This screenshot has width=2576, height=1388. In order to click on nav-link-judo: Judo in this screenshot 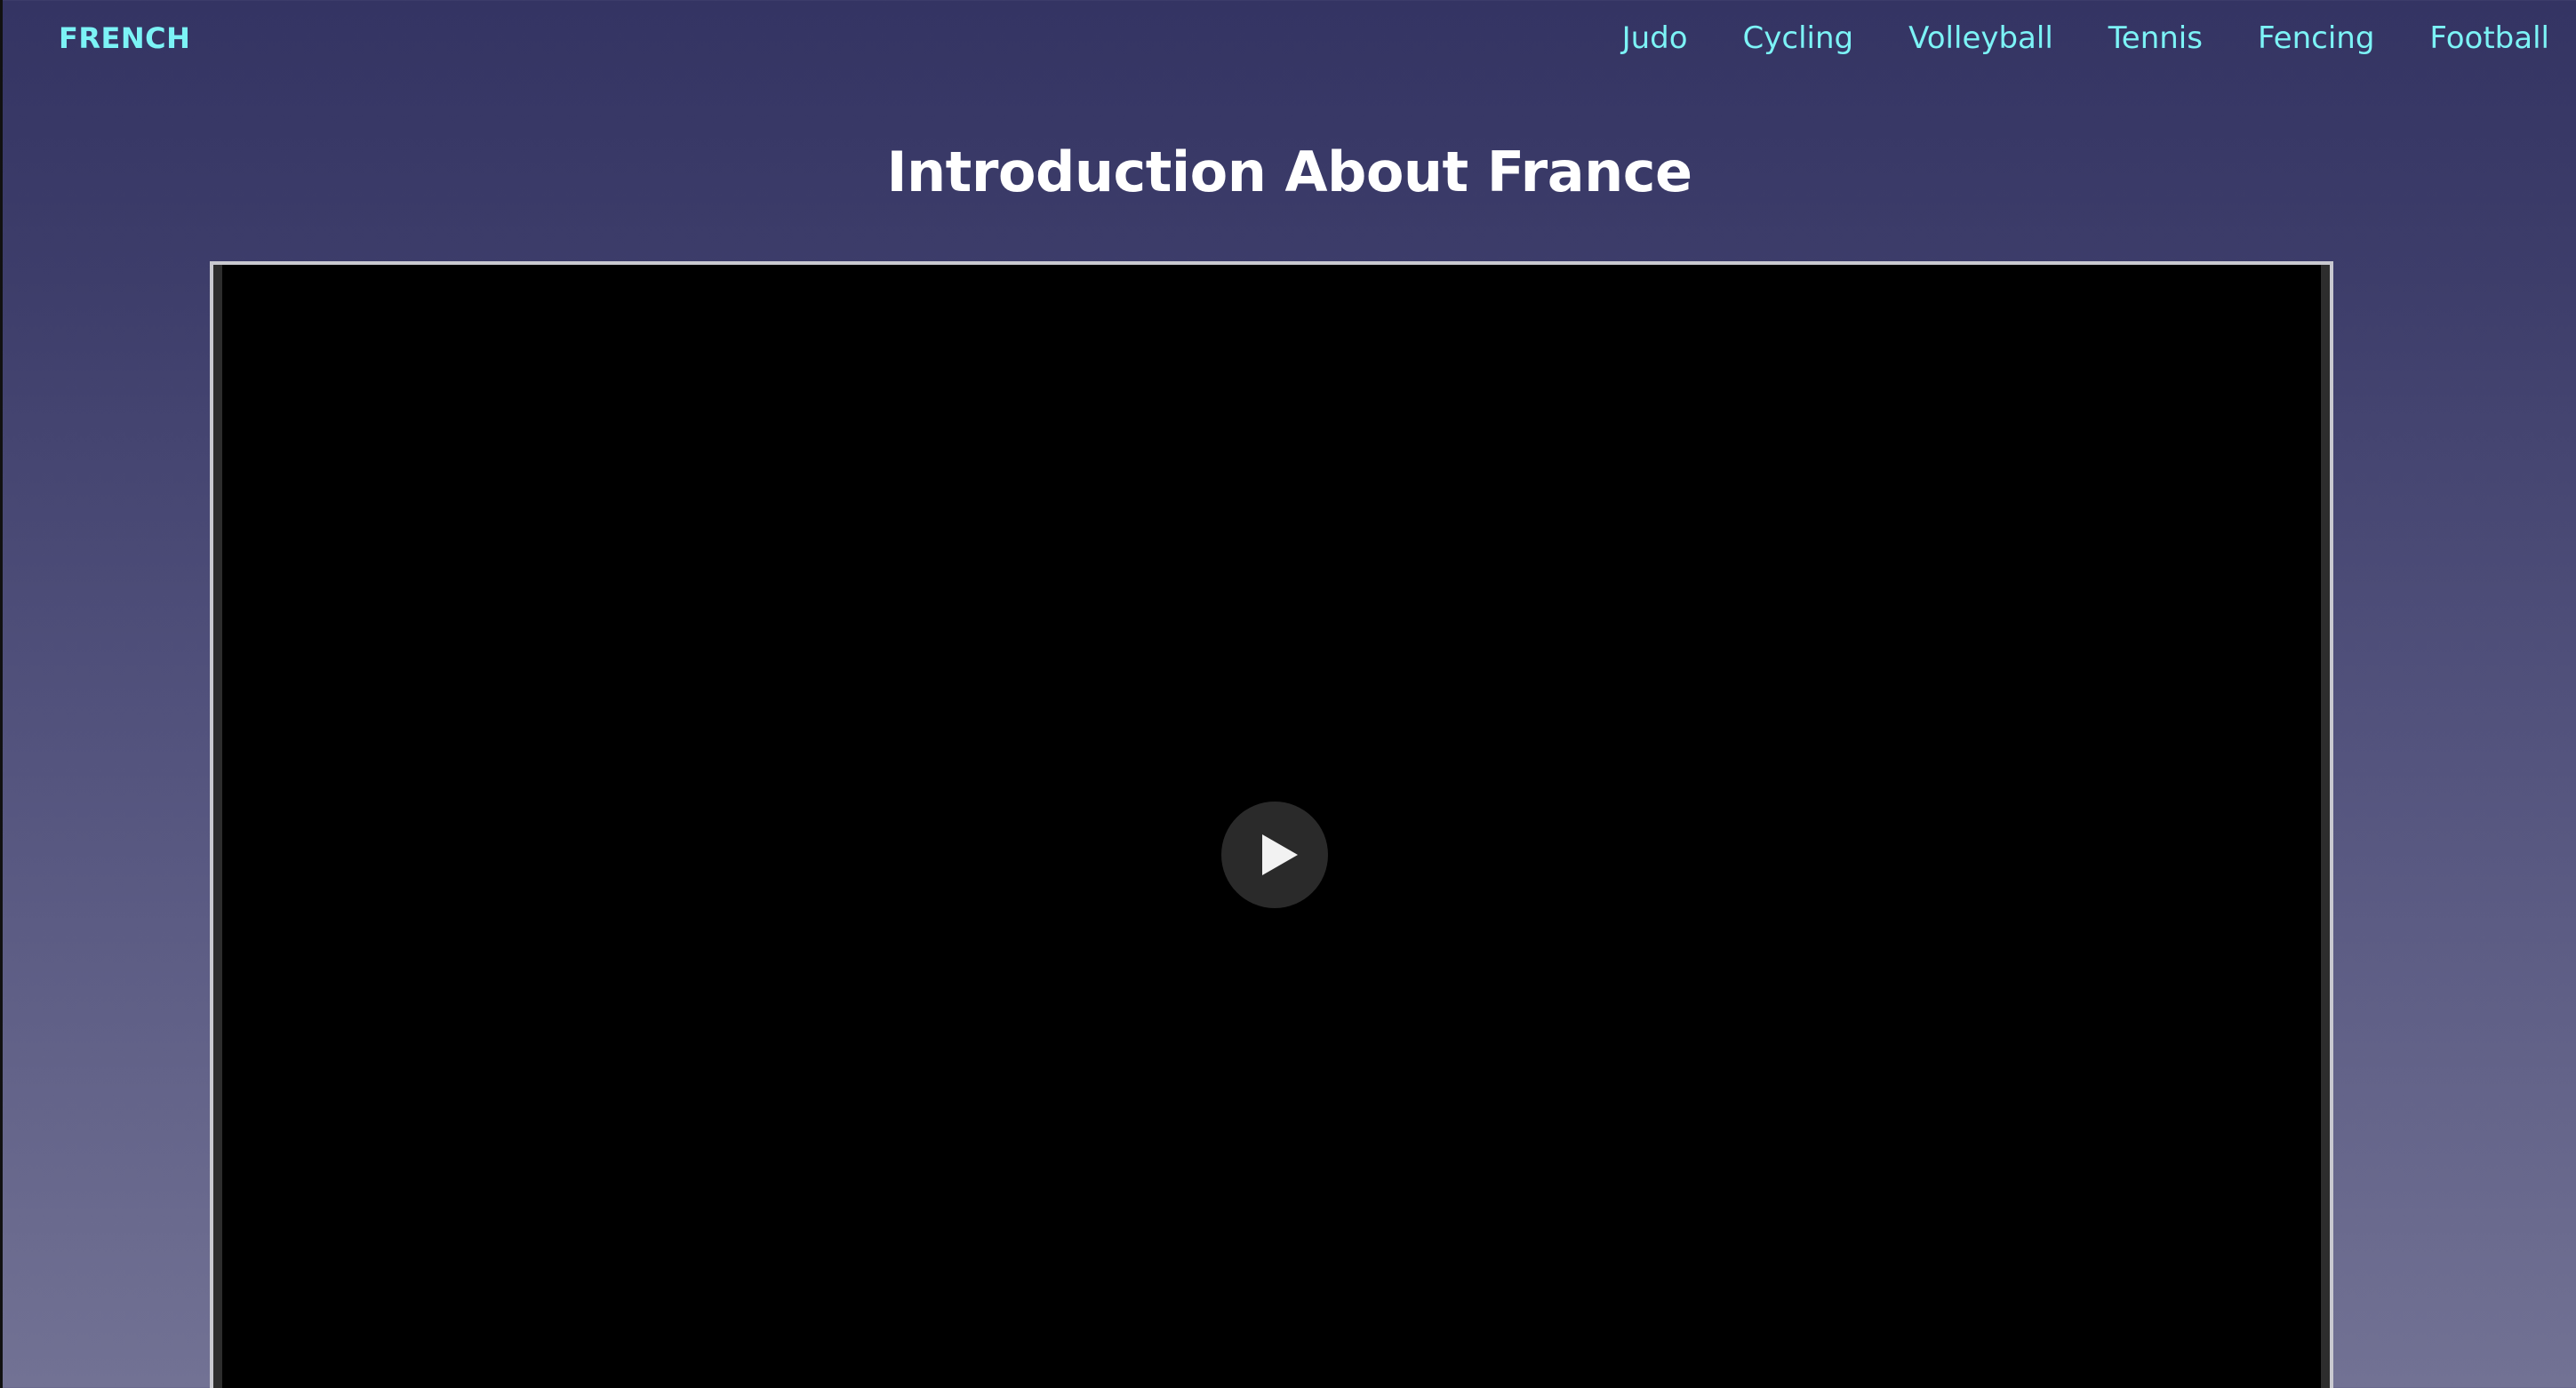, I will do `click(1655, 38)`.